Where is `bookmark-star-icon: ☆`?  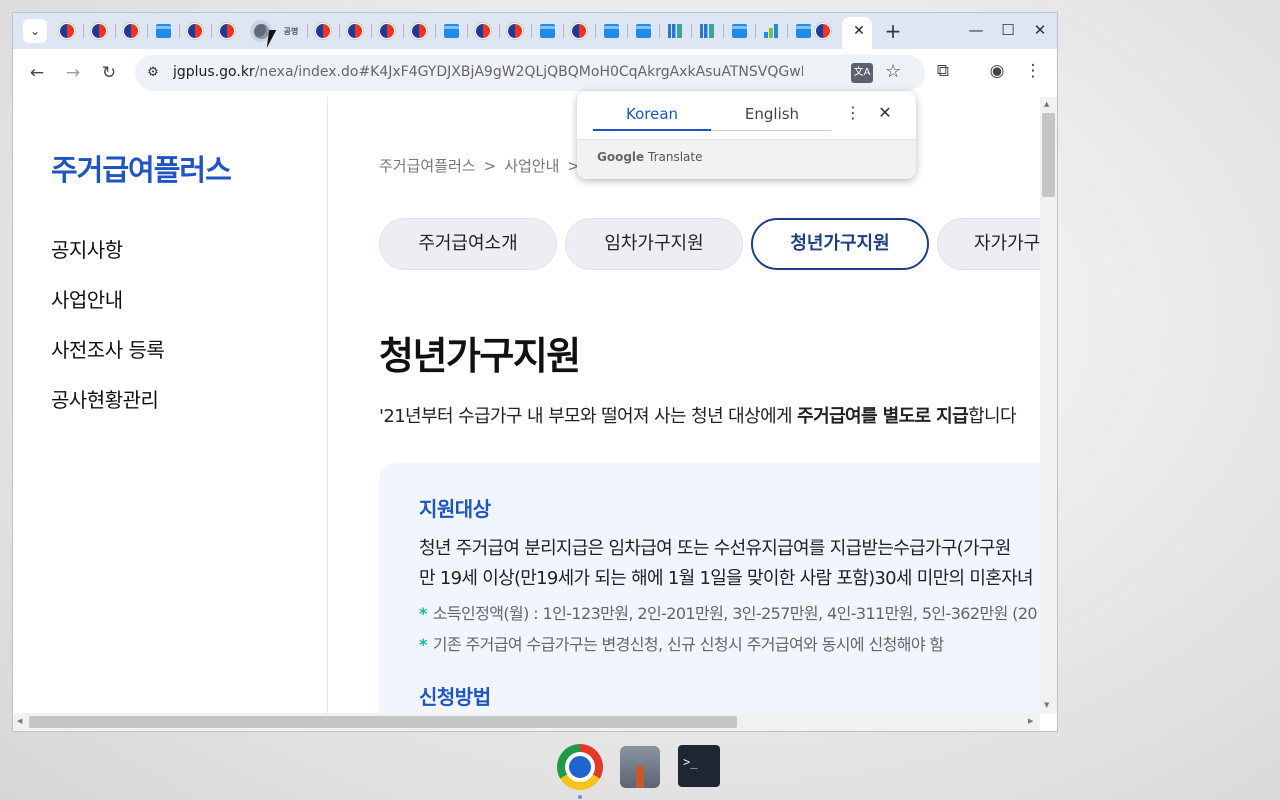 bookmark-star-icon: ☆ is located at coordinates (893, 71).